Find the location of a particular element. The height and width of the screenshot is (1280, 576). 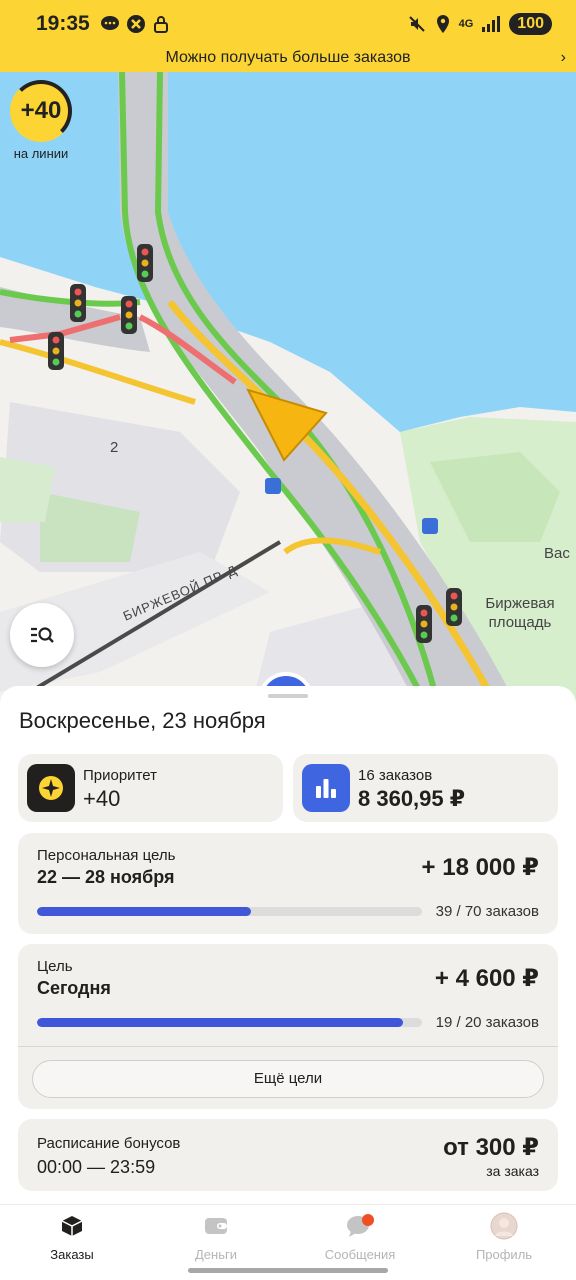

bonus-per-order: за заказ is located at coordinates (512, 1171).